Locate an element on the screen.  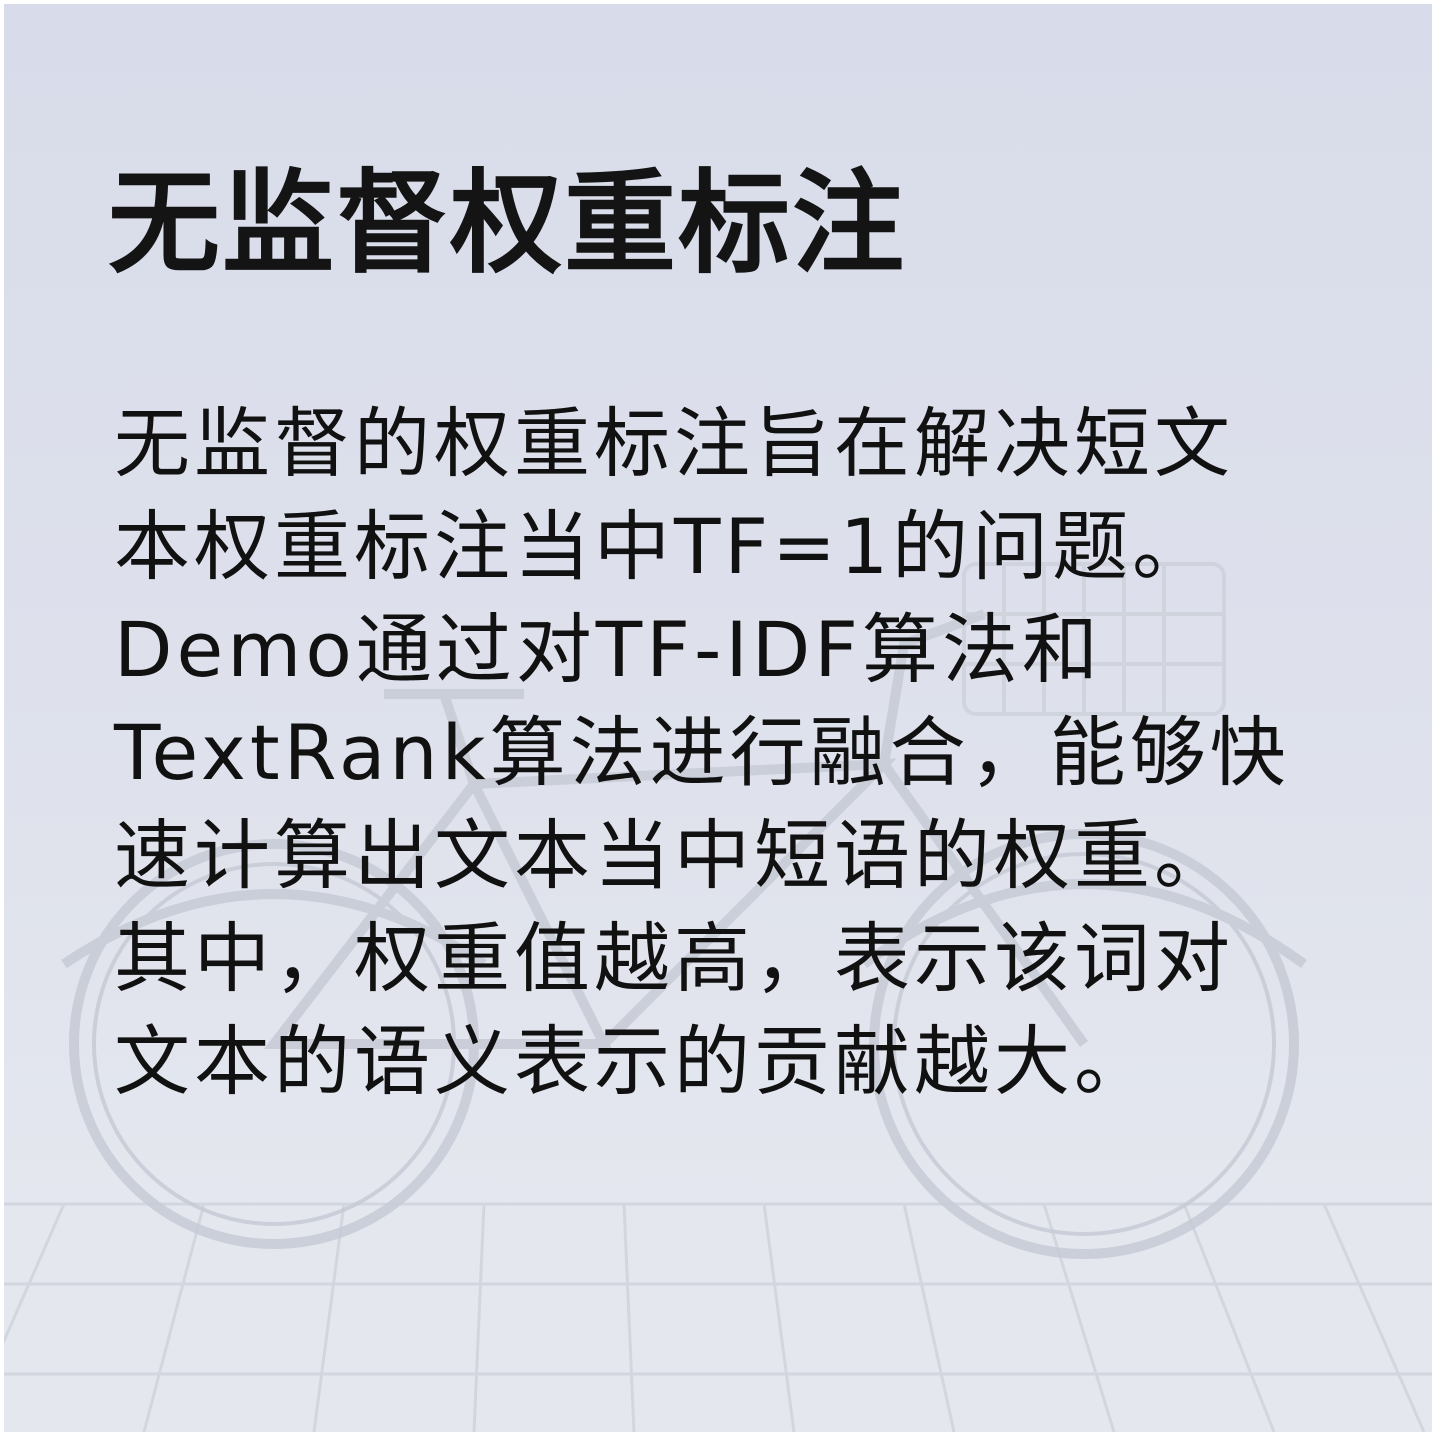
slide-title: 无监督权重标注 is located at coordinates (507, 224).